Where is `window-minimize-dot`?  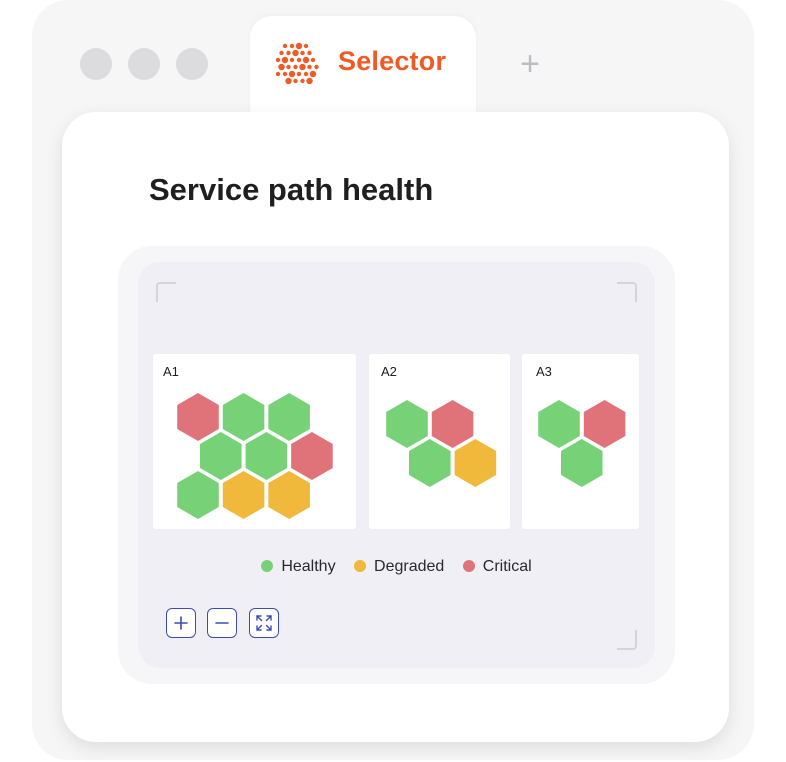 window-minimize-dot is located at coordinates (144, 64).